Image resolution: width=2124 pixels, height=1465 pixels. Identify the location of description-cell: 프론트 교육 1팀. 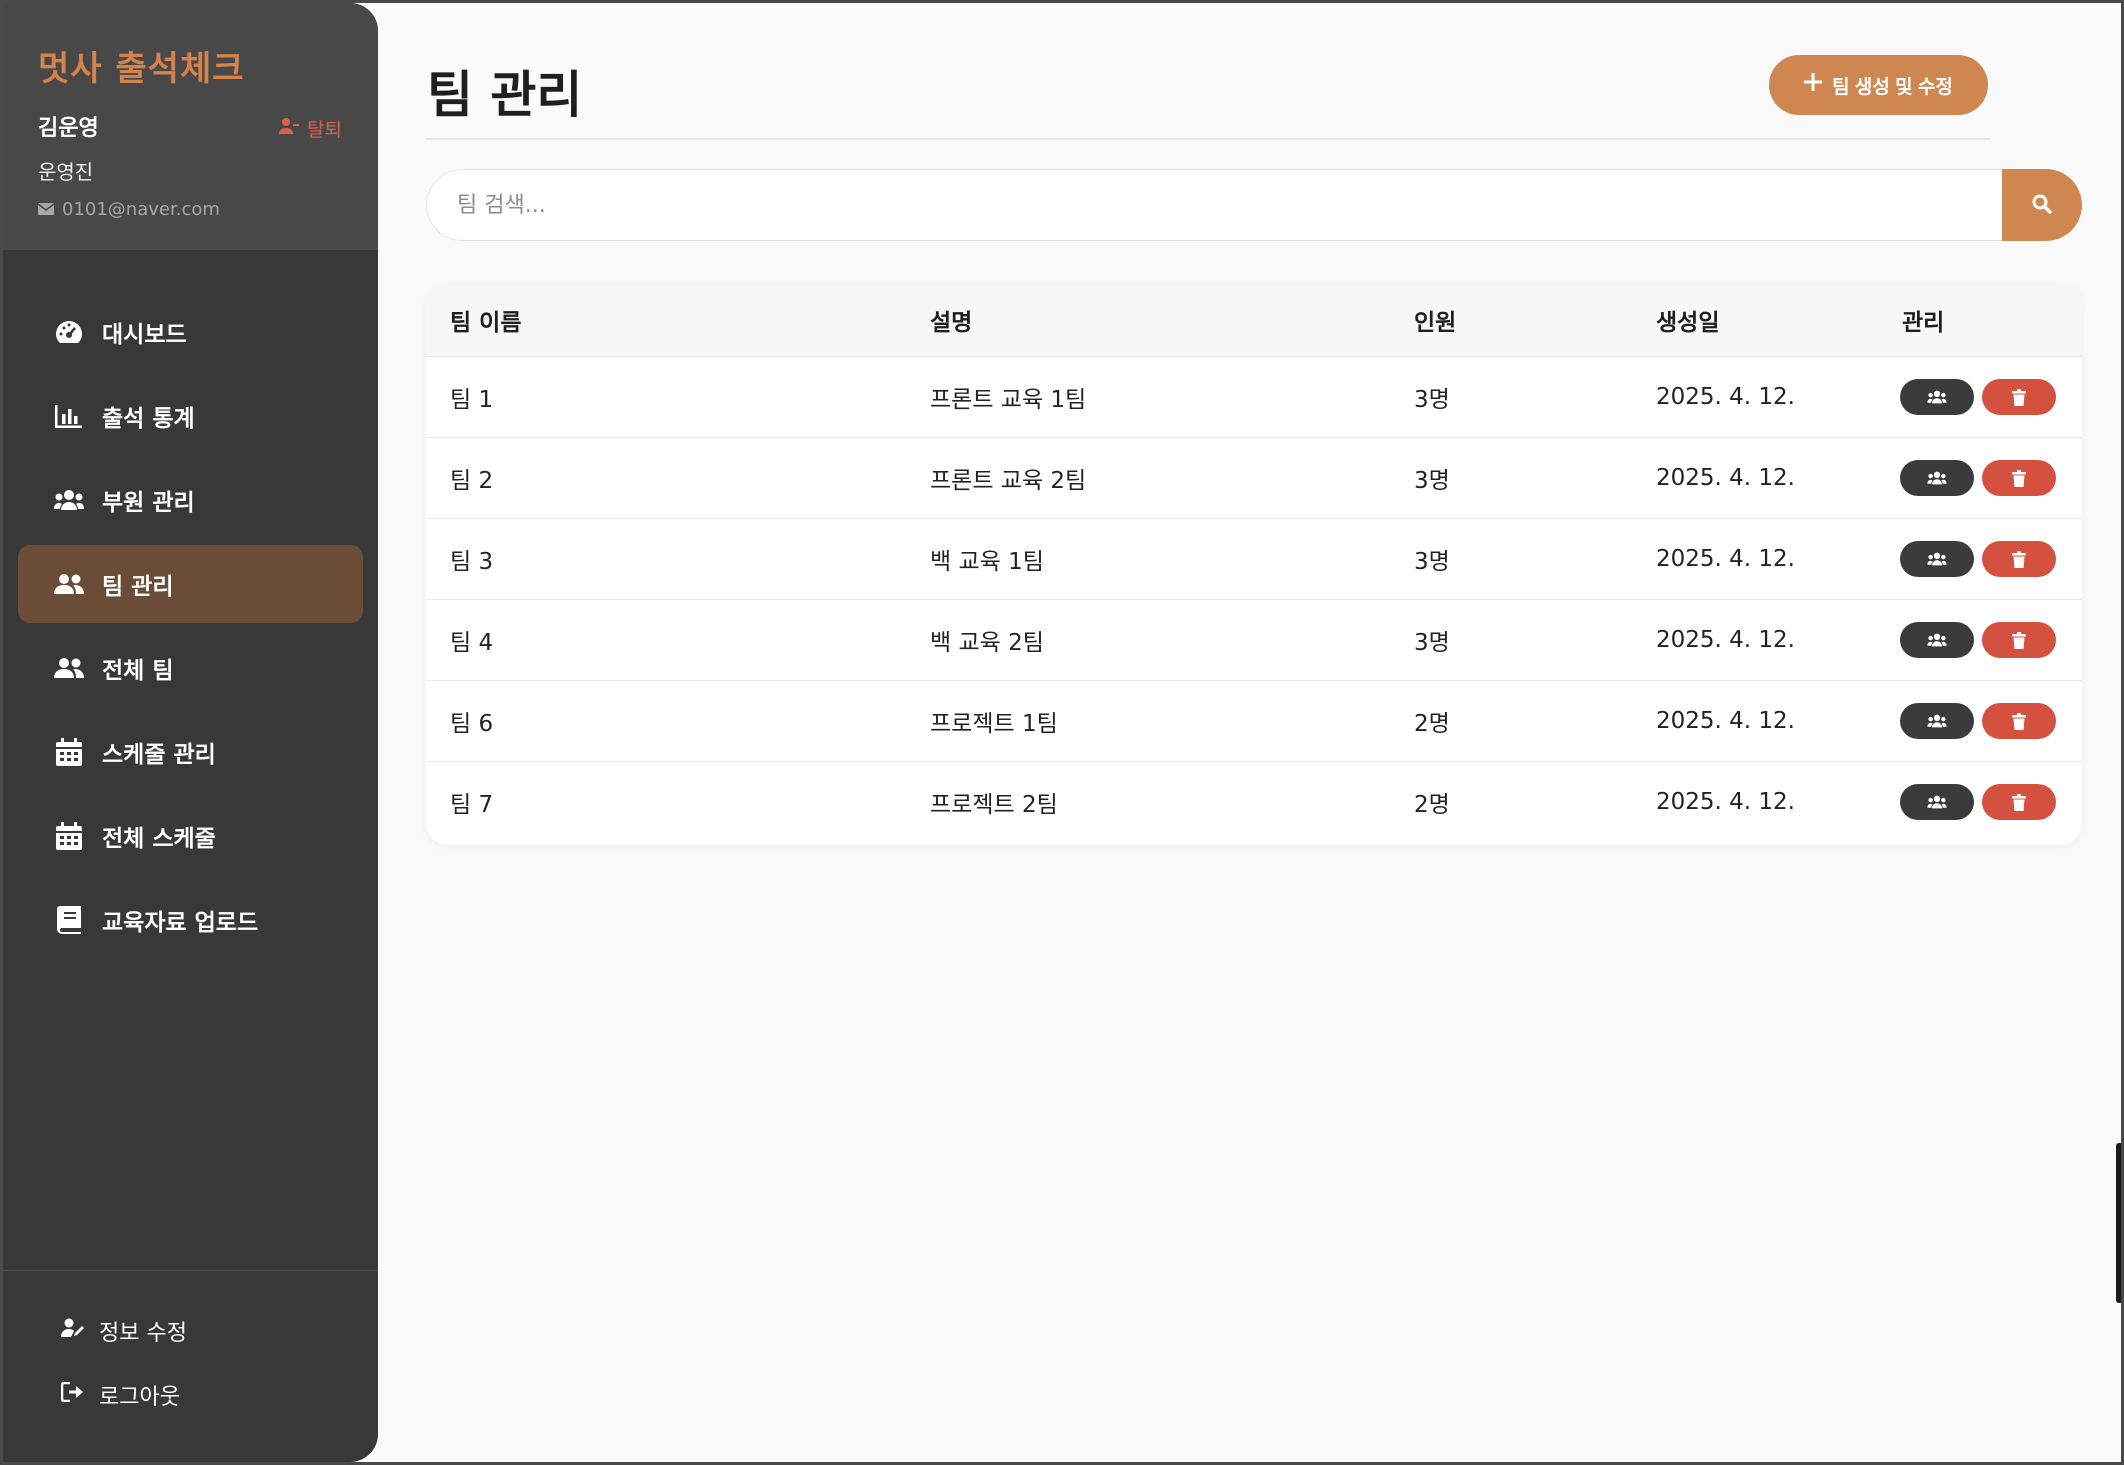
(1008, 400).